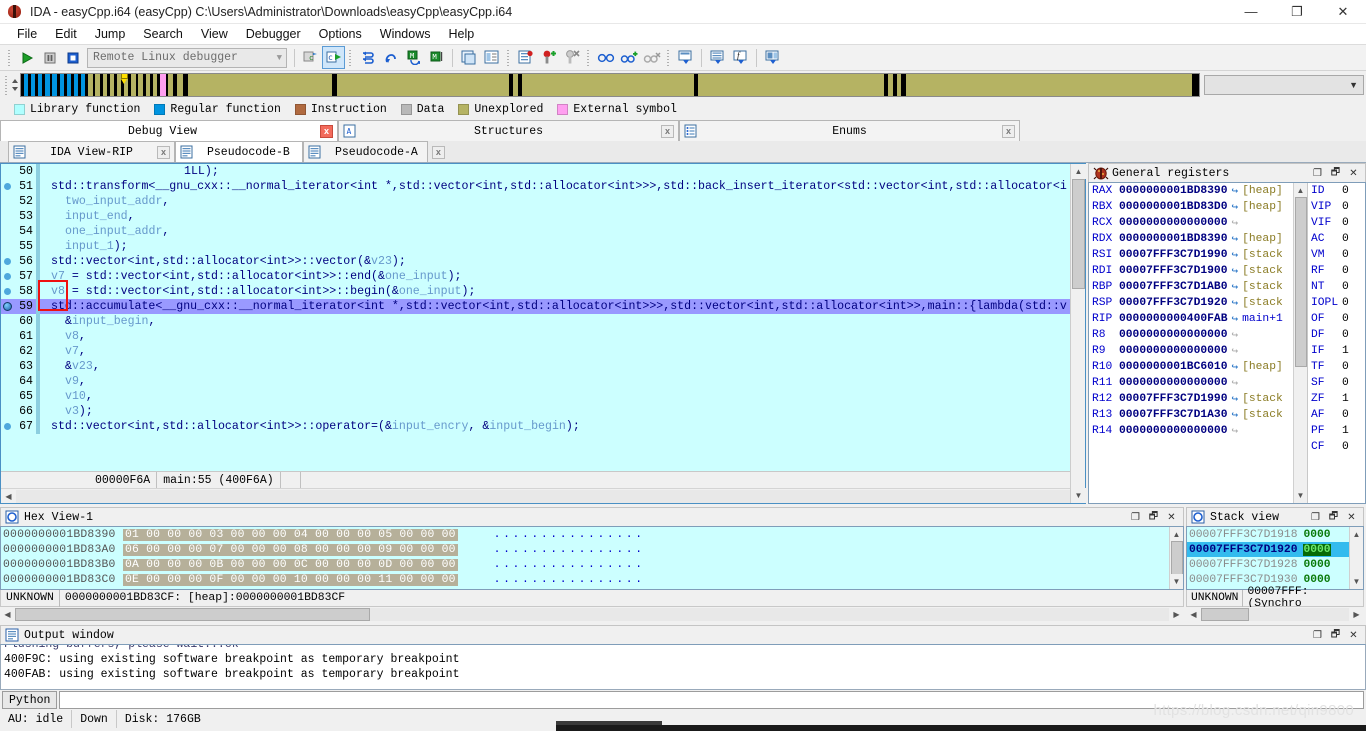 This screenshot has width=1366, height=731. I want to click on stack-hscrollbar: ◀ ▶, so click(1275, 614).